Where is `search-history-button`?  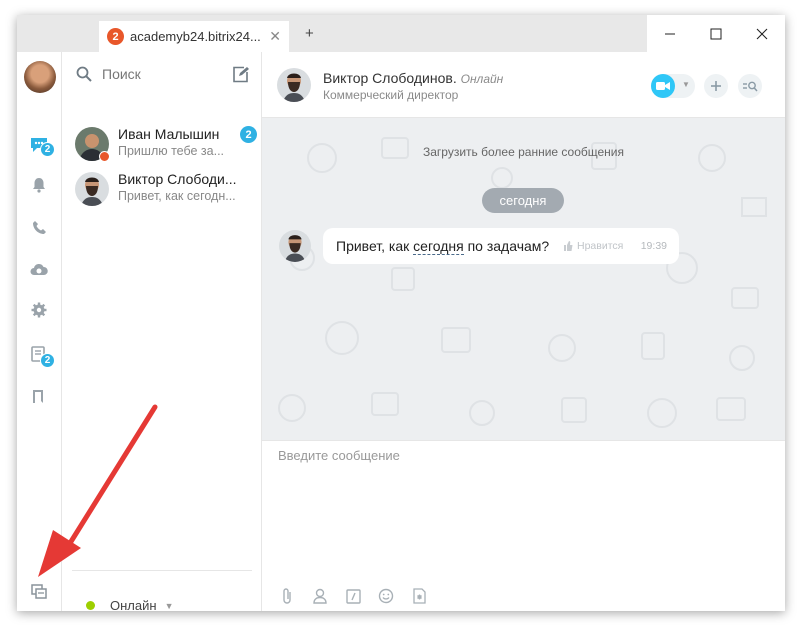
search-history-button is located at coordinates (750, 86).